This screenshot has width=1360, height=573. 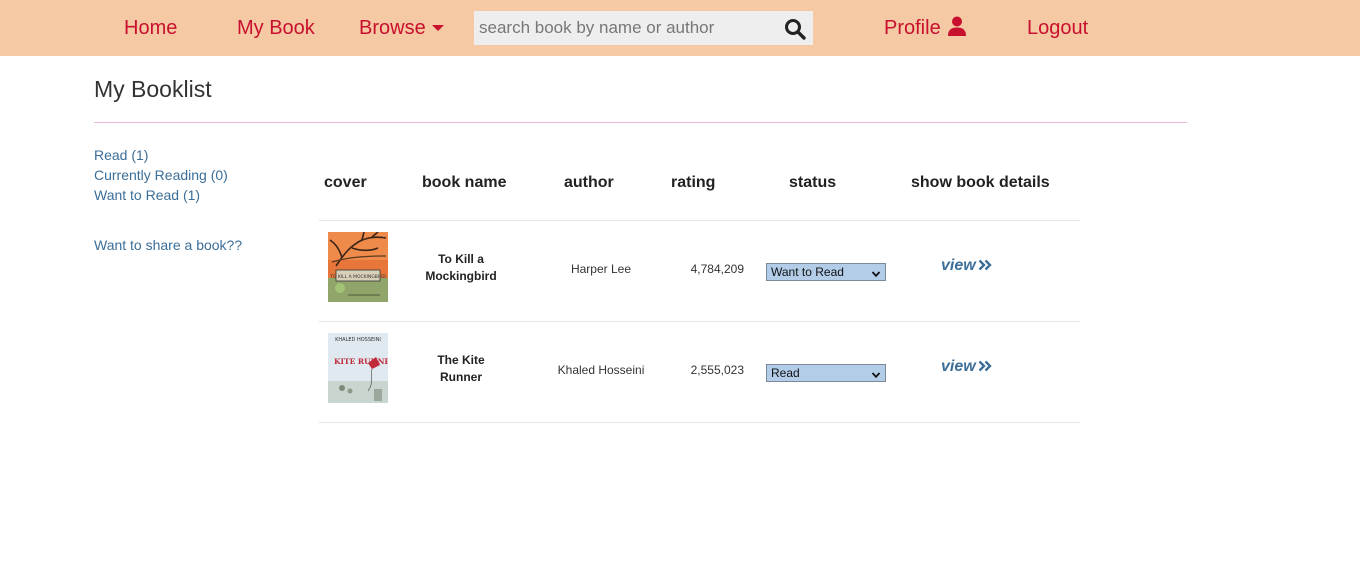 I want to click on book-name-line: The Kite, so click(x=461, y=360).